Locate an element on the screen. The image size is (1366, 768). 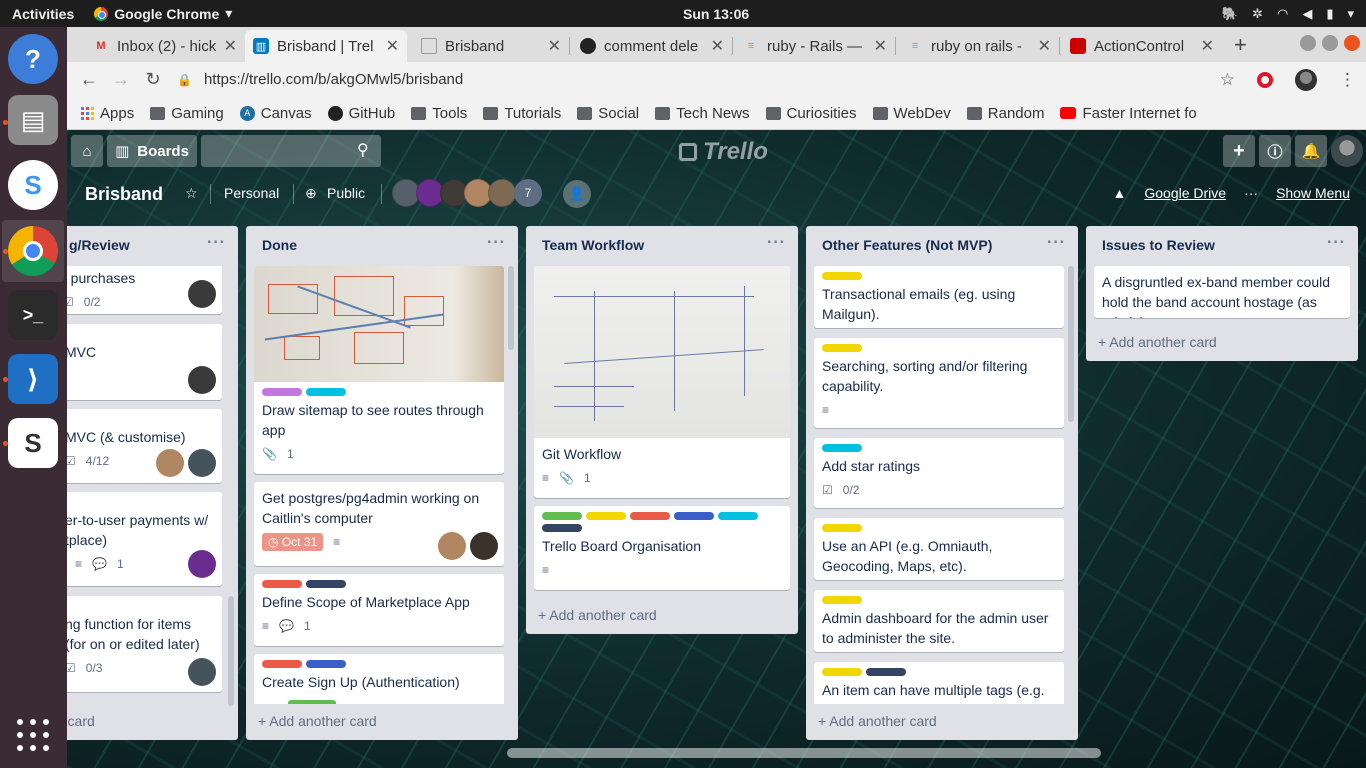
board-horizontal-scrollbar is located at coordinates (804, 753).